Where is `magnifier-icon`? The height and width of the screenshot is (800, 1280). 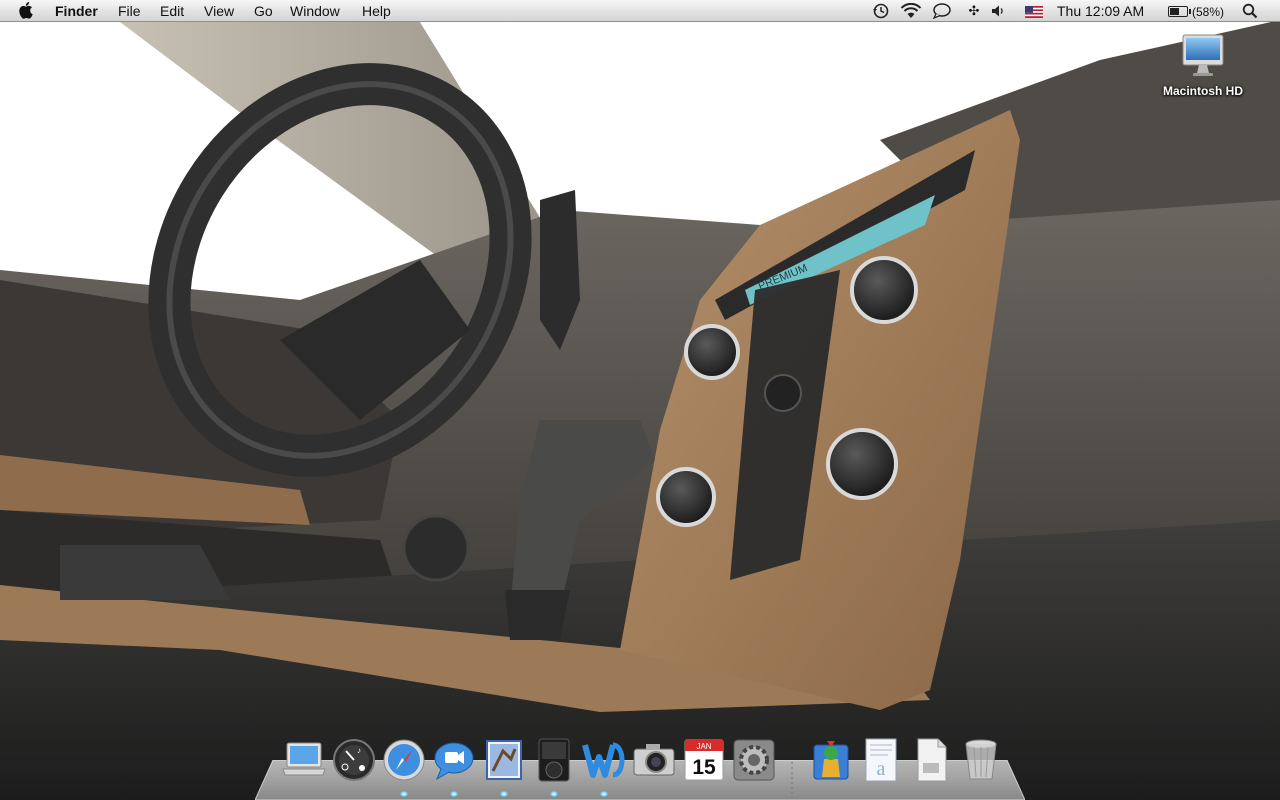
magnifier-icon is located at coordinates (1250, 11).